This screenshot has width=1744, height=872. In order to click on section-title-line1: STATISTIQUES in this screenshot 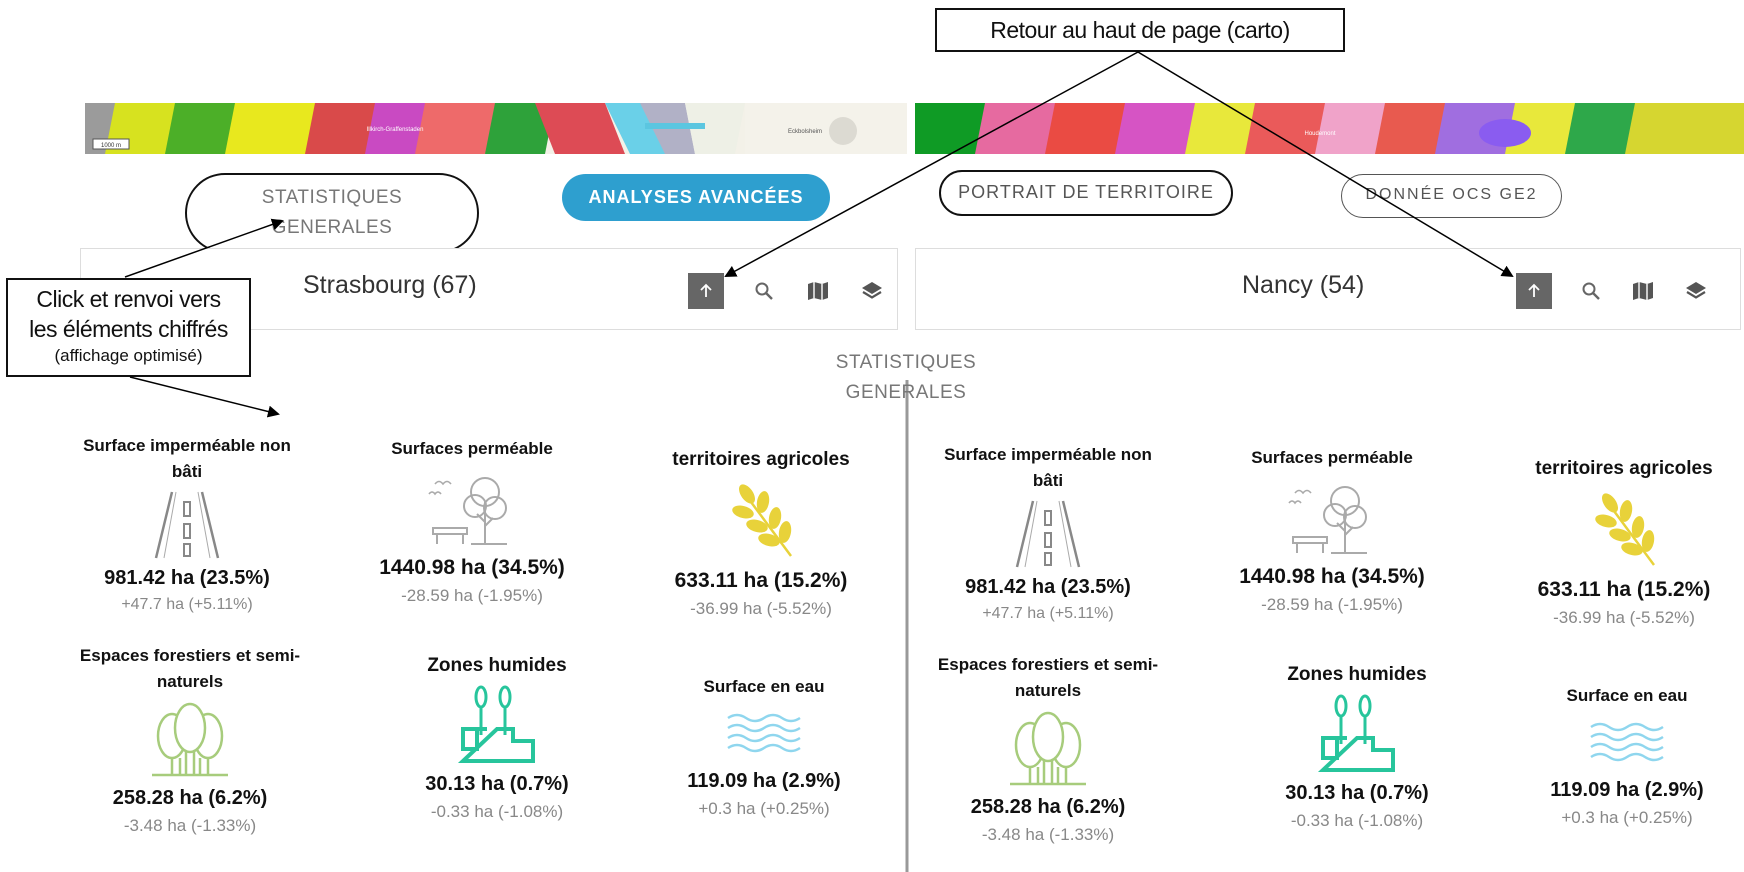, I will do `click(906, 362)`.